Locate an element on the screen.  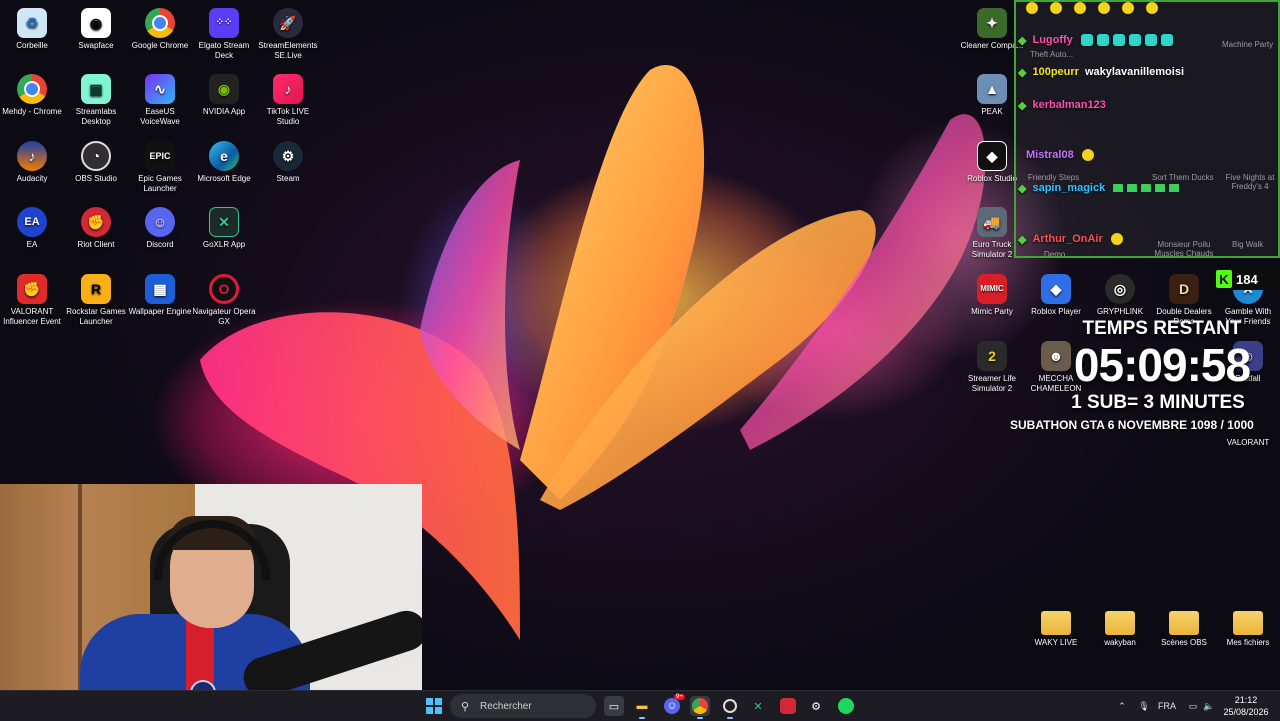
goxlr-shortcut: ✕ GoXLR App is located at coordinates (224, 226).